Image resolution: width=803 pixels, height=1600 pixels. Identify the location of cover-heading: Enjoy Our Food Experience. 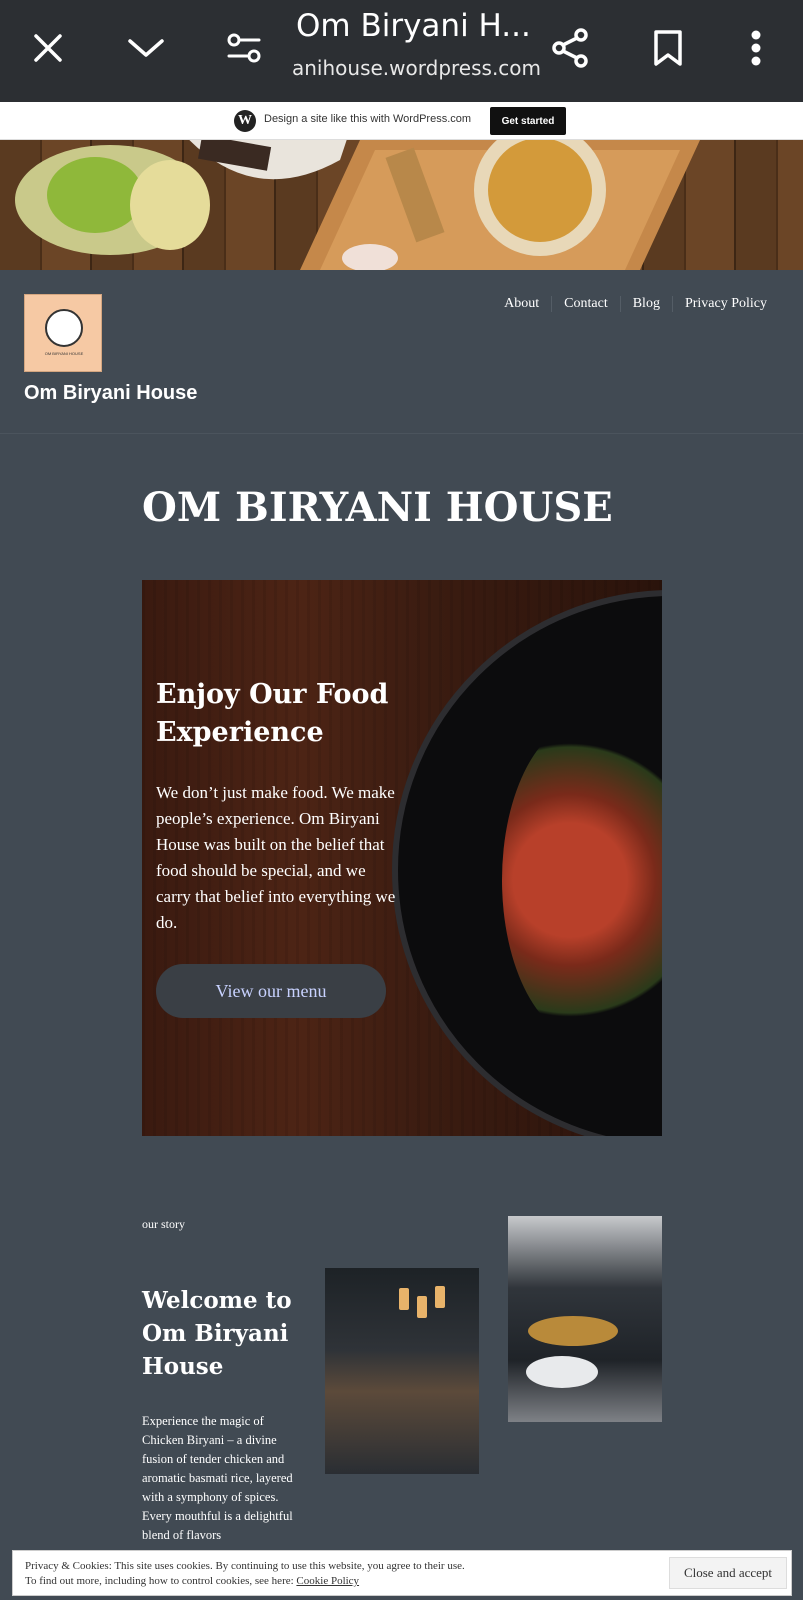
(272, 713).